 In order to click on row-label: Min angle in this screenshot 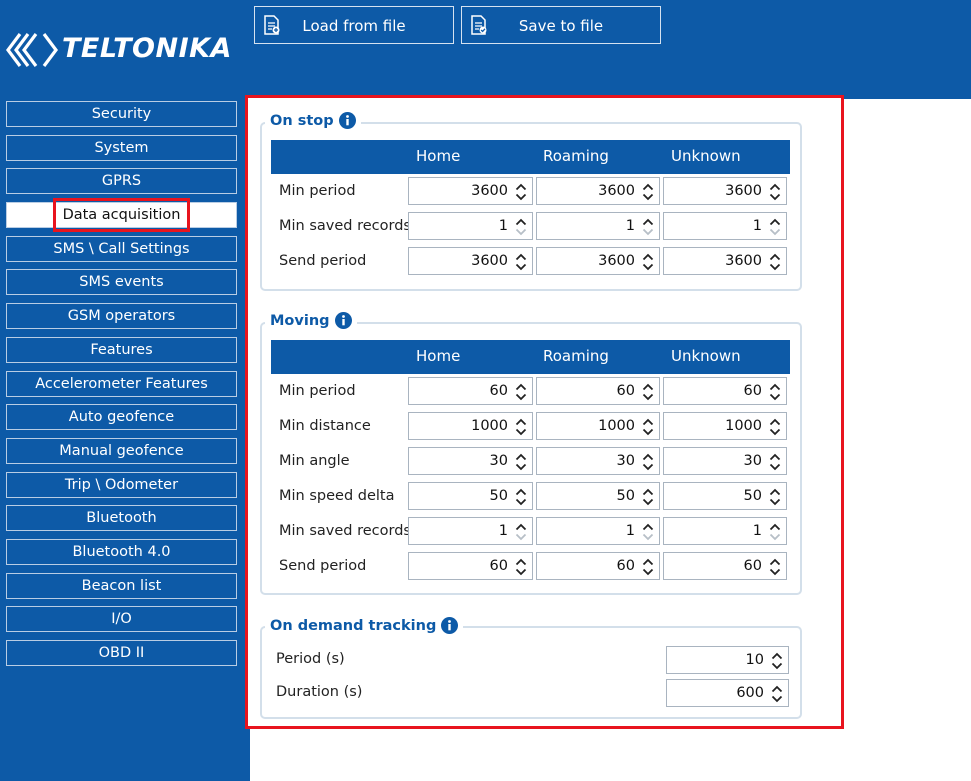, I will do `click(314, 461)`.